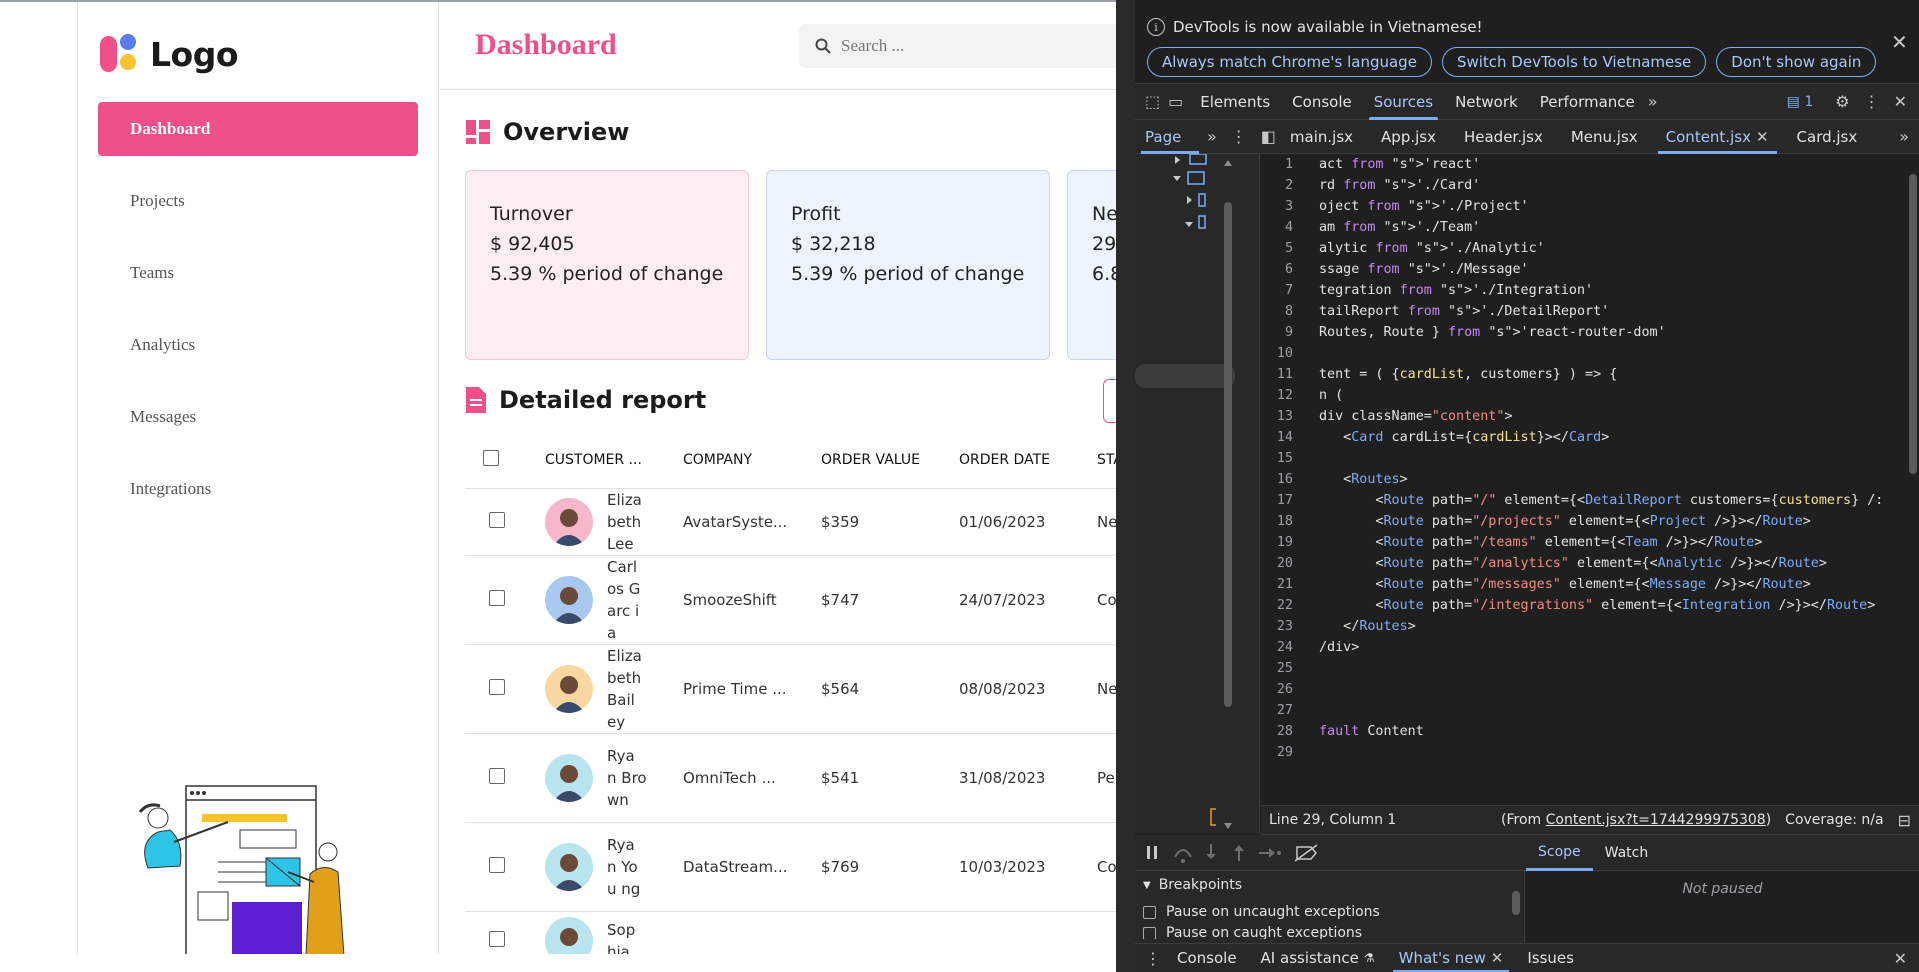 The image size is (1919, 972). Describe the element at coordinates (1321, 137) in the screenshot. I see `file-tab-main: main.jsx` at that location.